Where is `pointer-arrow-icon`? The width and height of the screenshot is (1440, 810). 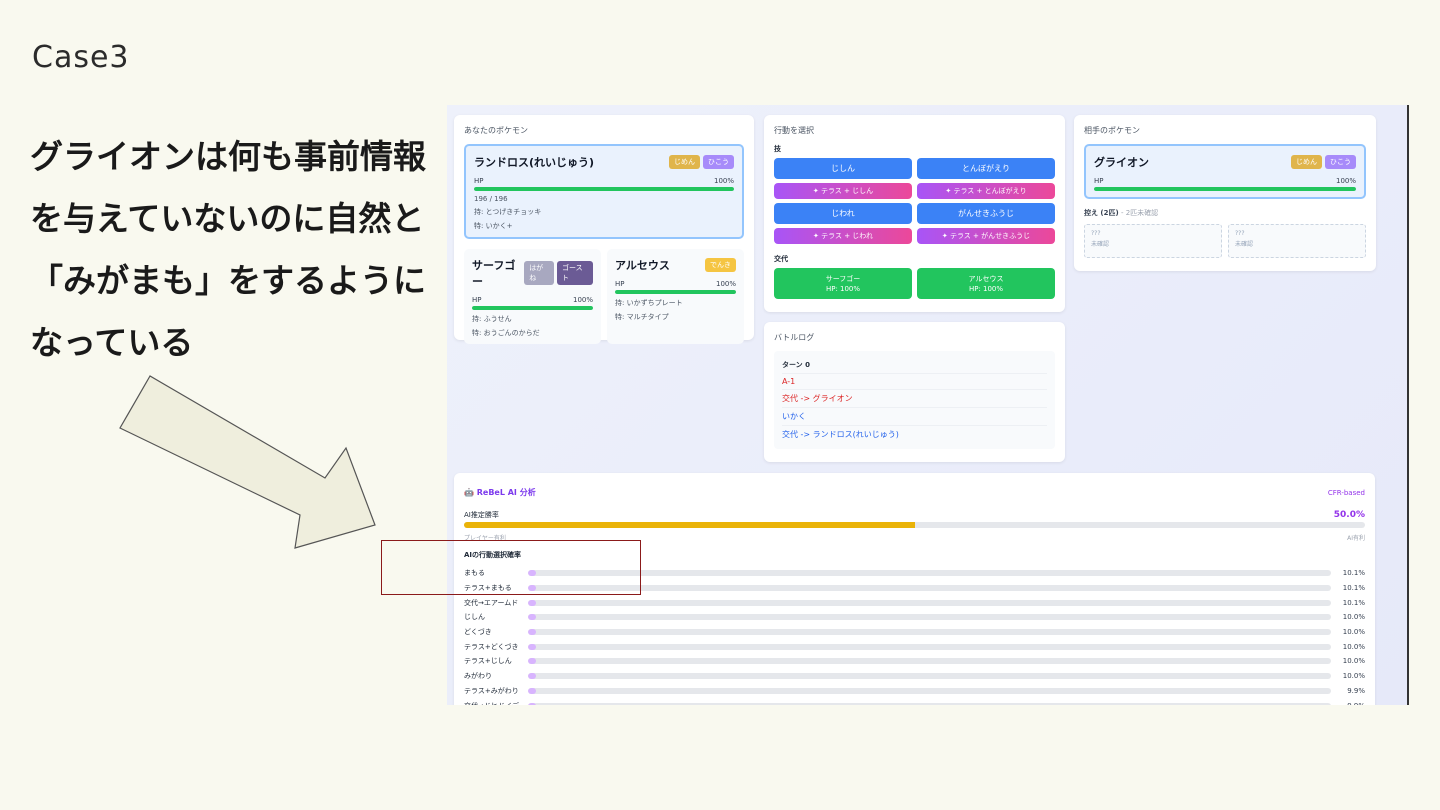
pointer-arrow-icon is located at coordinates (247, 462).